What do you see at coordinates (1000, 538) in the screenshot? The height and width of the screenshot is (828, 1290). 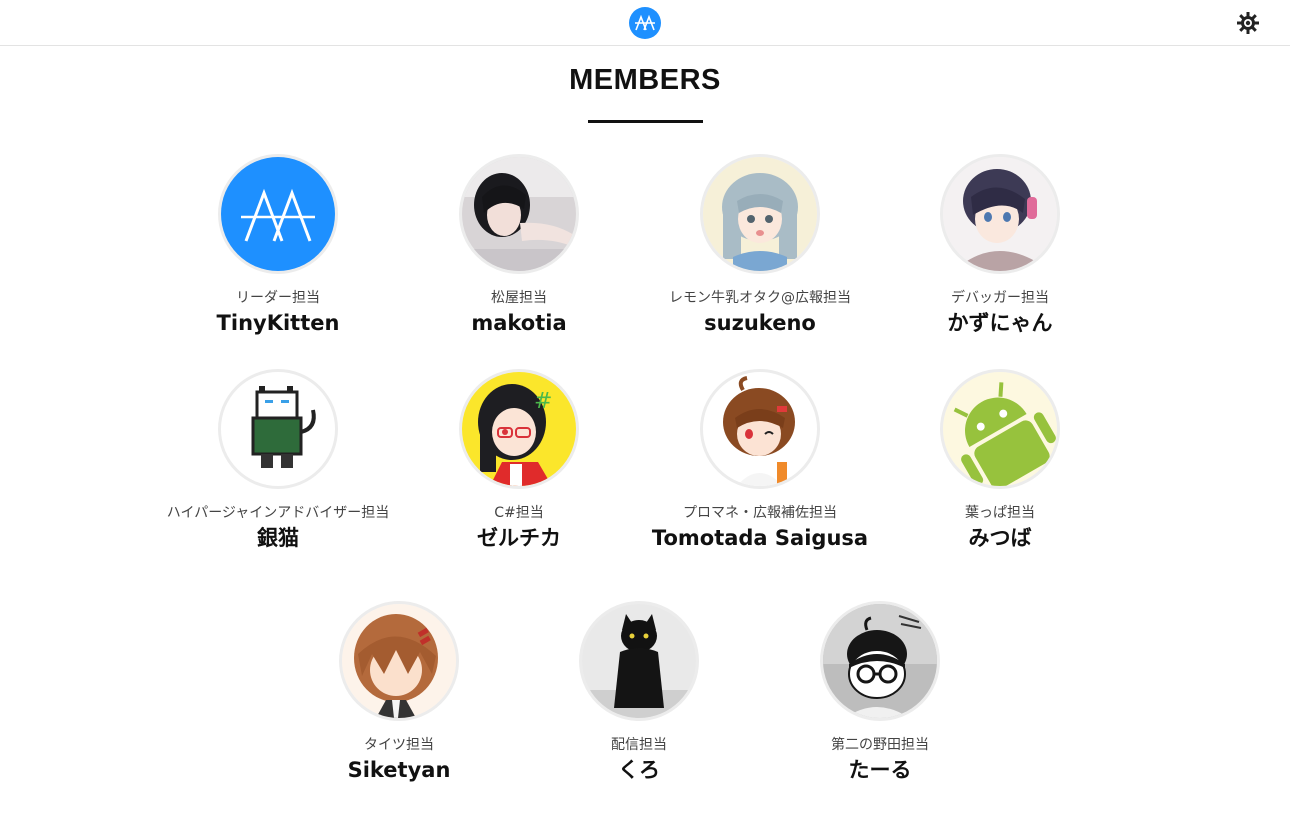 I see `member-name: みつば` at bounding box center [1000, 538].